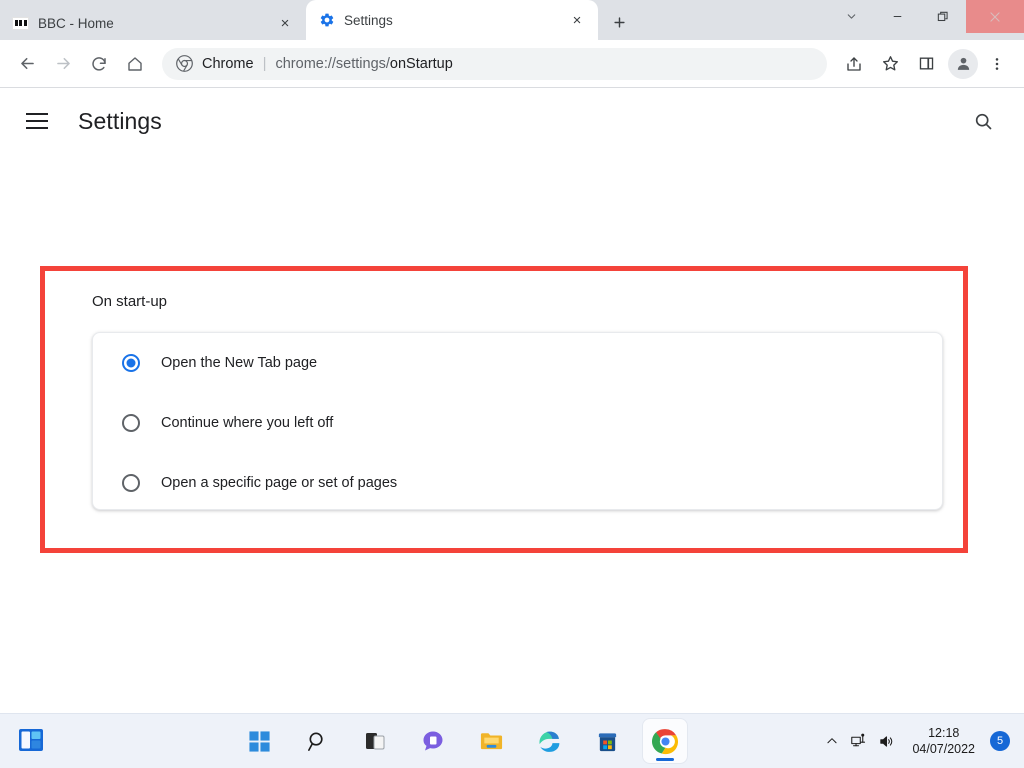  I want to click on back-arrow-icon, so click(27, 64).